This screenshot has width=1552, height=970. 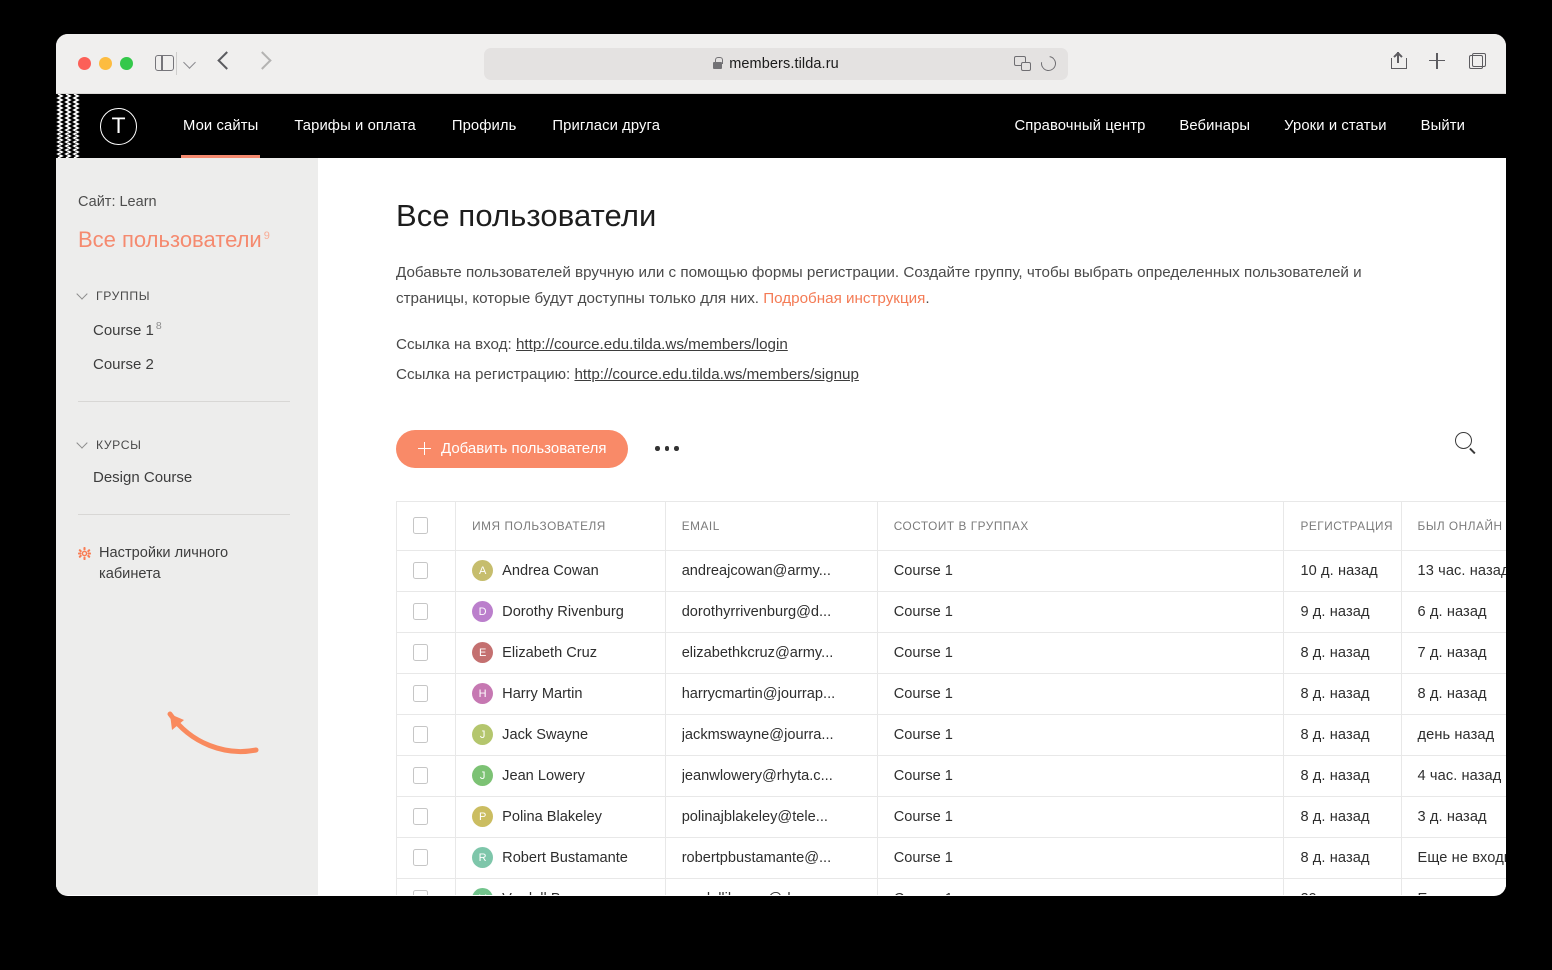 What do you see at coordinates (1048, 63) in the screenshot?
I see `reload-icon` at bounding box center [1048, 63].